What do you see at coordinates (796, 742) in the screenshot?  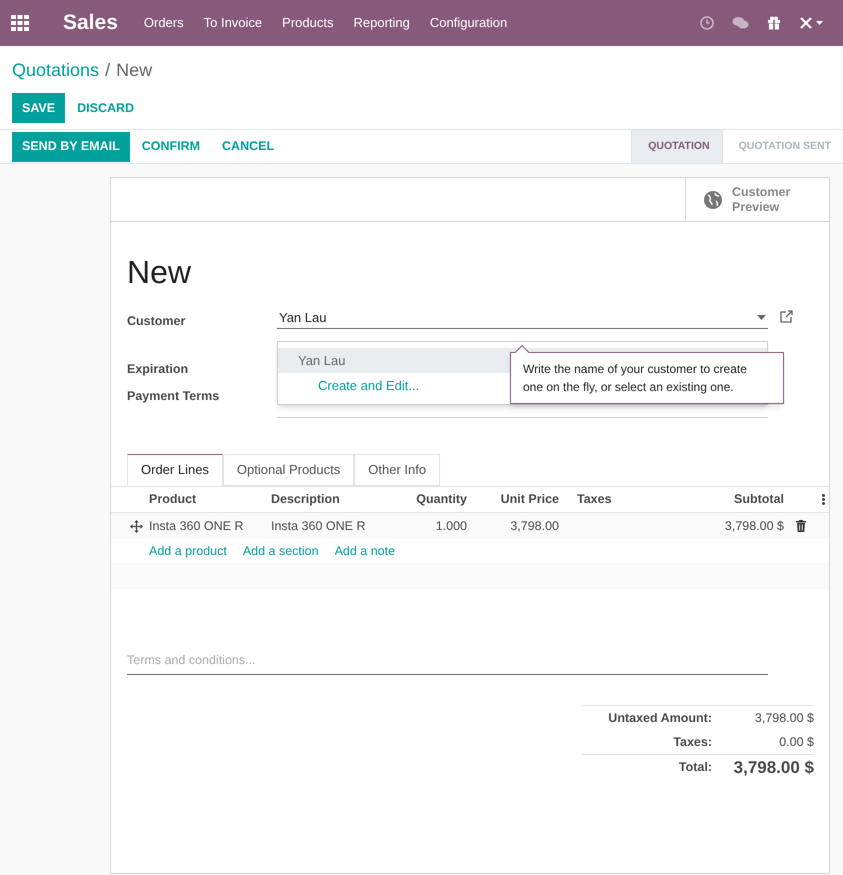 I see `total-value: 0.00 $` at bounding box center [796, 742].